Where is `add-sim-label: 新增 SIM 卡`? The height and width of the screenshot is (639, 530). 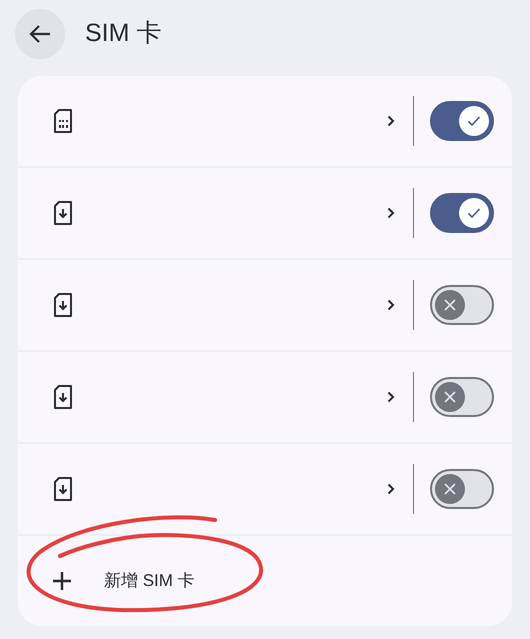 add-sim-label: 新增 SIM 卡 is located at coordinates (149, 581).